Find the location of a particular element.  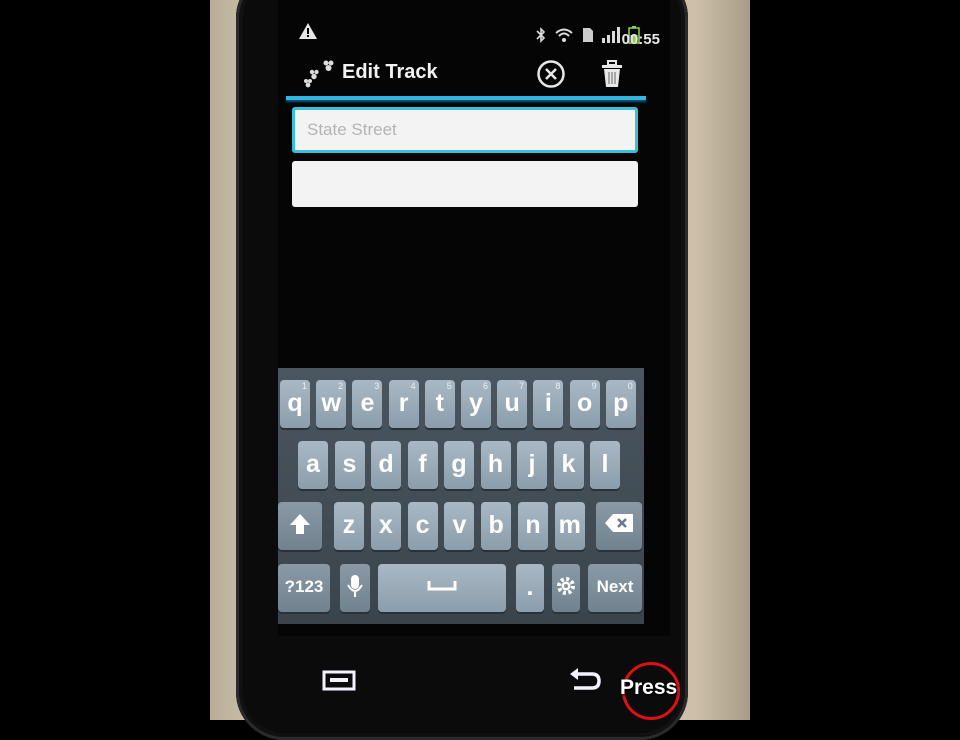

key-label: c is located at coordinates (422, 525).